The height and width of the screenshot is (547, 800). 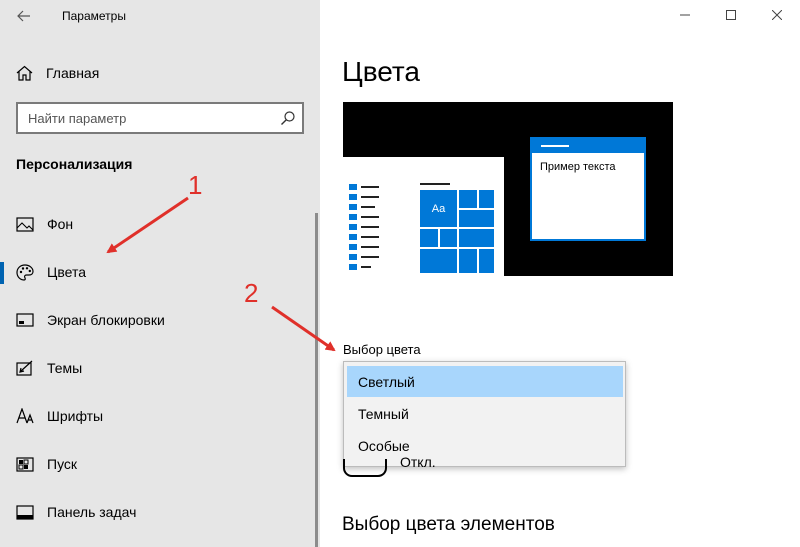 I want to click on close-button, so click(x=777, y=15).